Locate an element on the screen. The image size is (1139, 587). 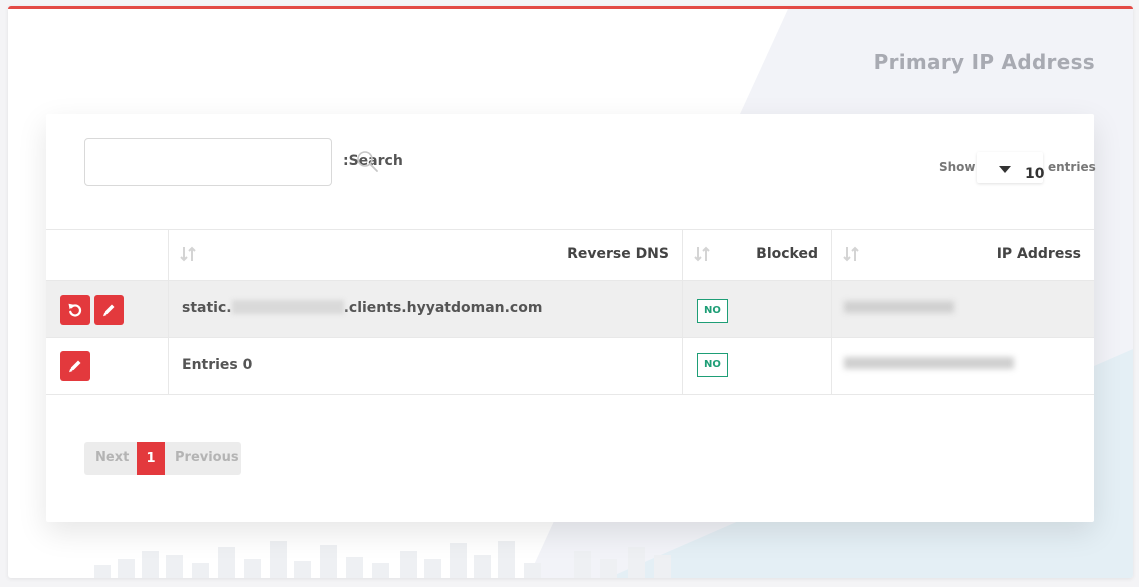
reverse-dns-cell: static. .clients.hyyatdoman.com is located at coordinates (426, 309).